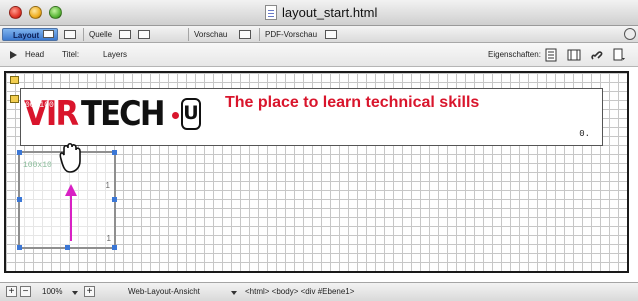 The image size is (638, 301). I want to click on zoom-out-icon: −, so click(25, 291).